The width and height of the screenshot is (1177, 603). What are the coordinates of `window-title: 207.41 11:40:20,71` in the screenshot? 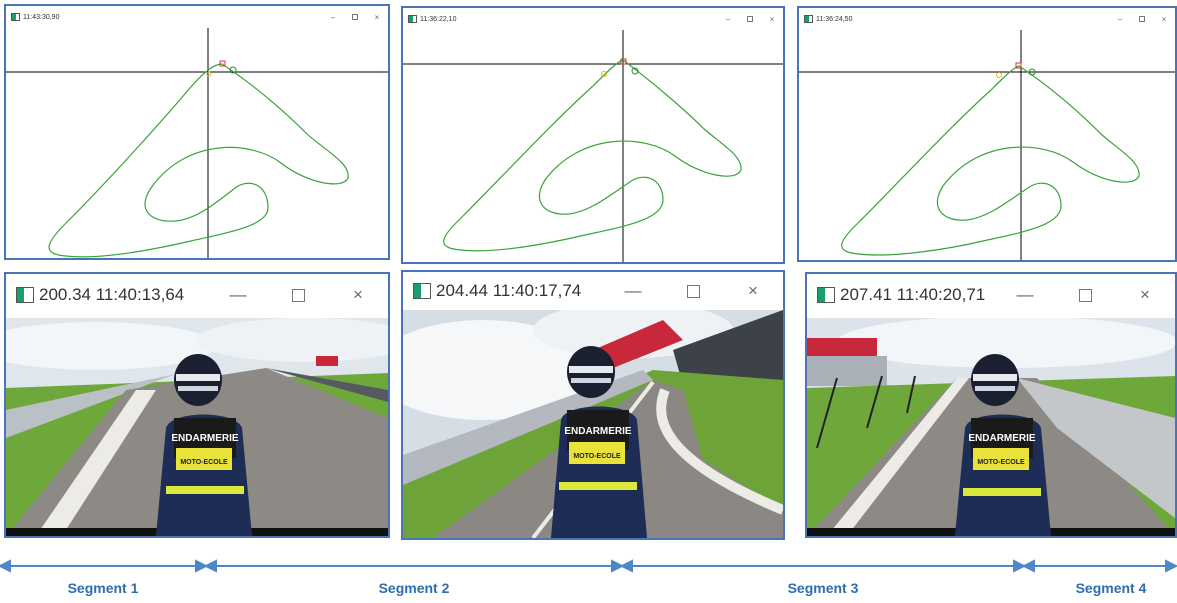 It's located at (913, 294).